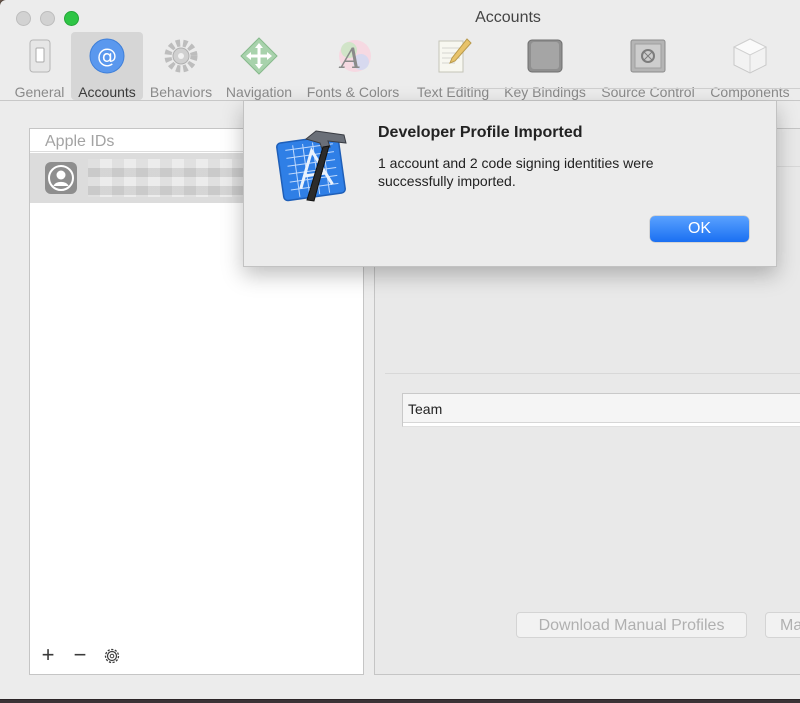 Image resolution: width=800 pixels, height=703 pixels. I want to click on at-sign-icon: @, so click(107, 56).